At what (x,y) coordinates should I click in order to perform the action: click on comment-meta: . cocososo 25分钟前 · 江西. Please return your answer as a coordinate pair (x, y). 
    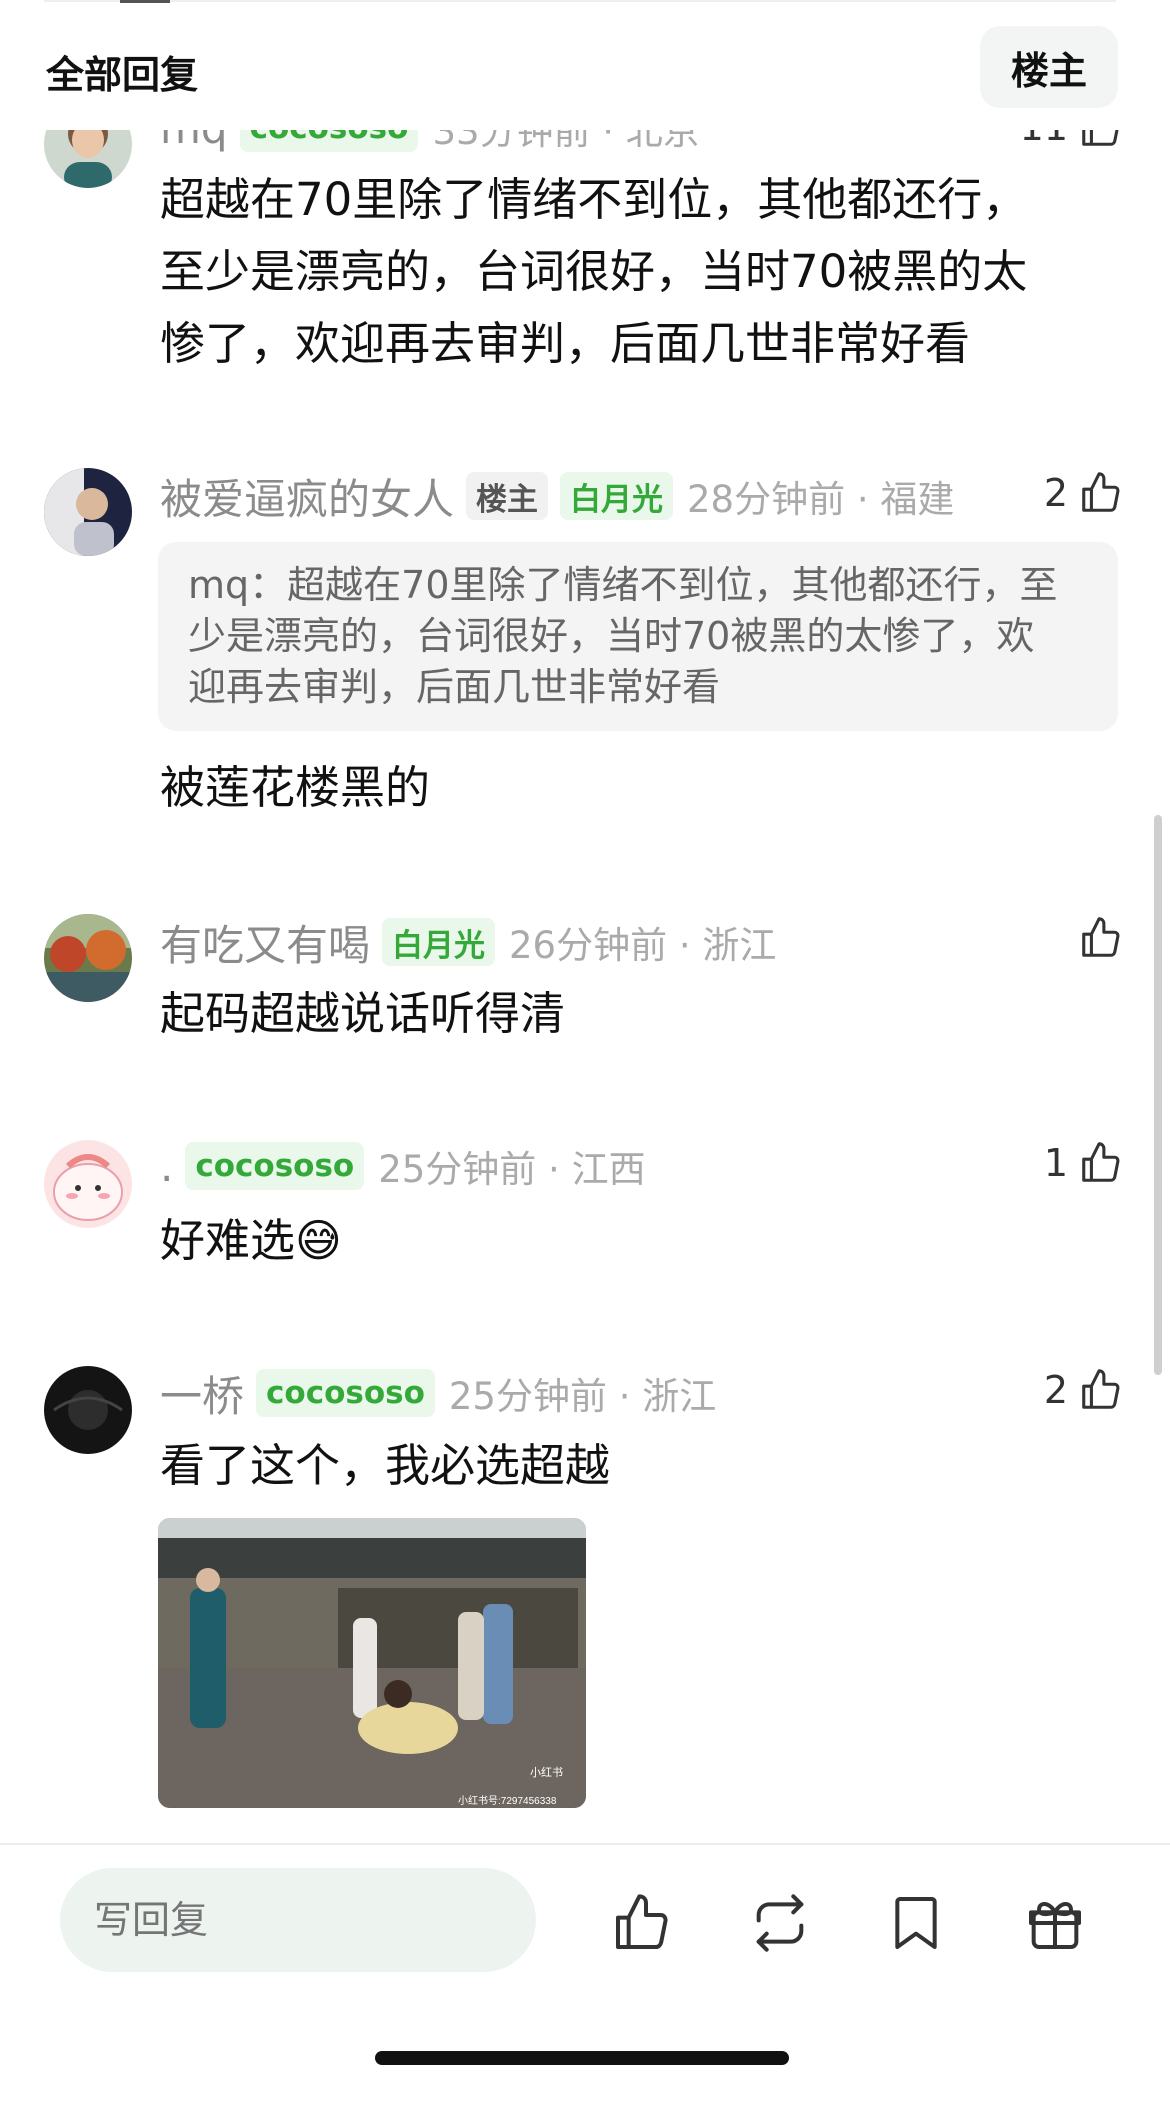
    Looking at the image, I should click on (403, 1166).